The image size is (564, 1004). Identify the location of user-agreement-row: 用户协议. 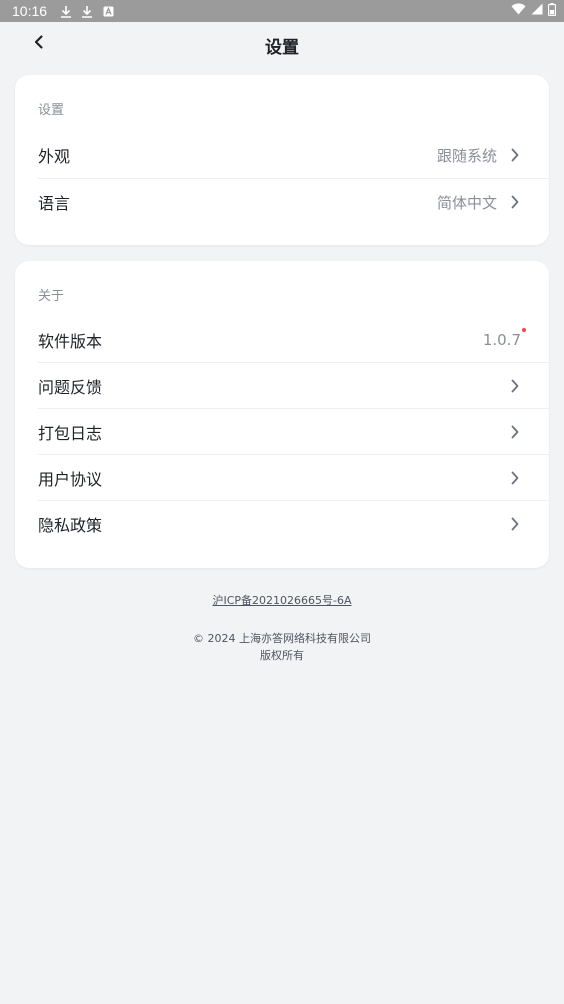
(293, 477).